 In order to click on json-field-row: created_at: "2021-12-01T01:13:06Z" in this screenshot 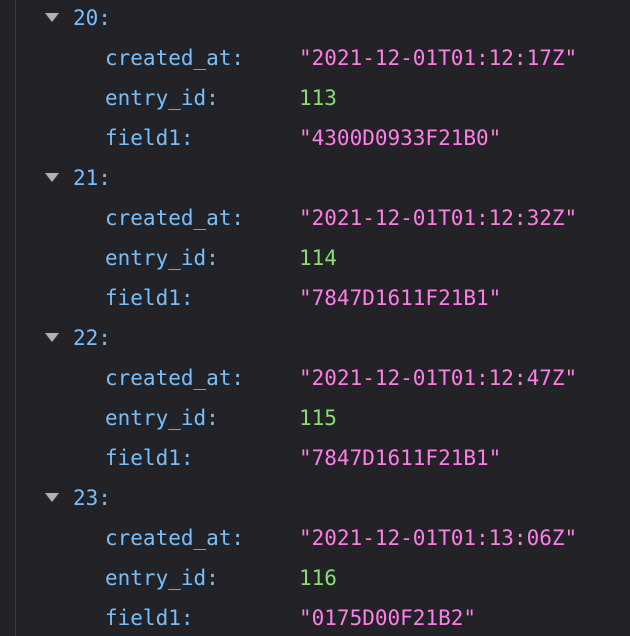, I will do `click(315, 538)`.